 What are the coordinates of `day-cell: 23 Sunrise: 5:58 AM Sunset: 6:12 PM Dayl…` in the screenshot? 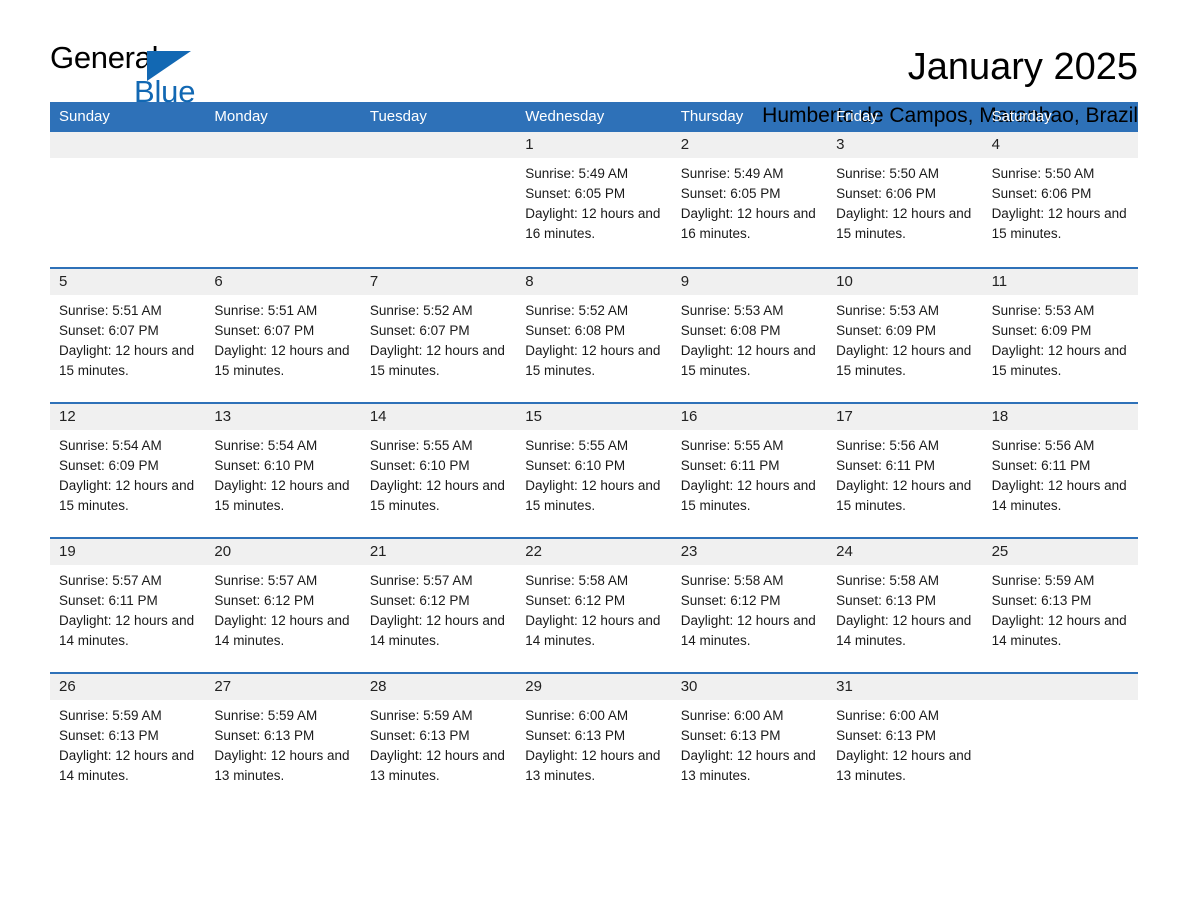 It's located at (749, 605).